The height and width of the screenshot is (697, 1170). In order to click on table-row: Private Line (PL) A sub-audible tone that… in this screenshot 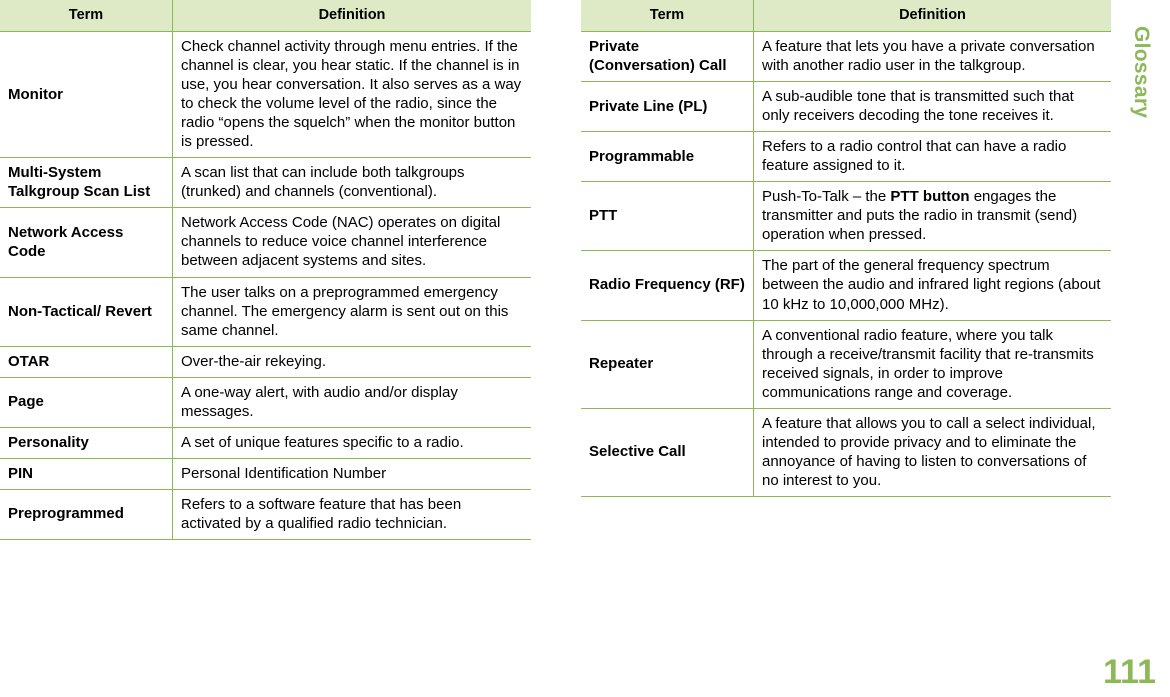, I will do `click(846, 107)`.